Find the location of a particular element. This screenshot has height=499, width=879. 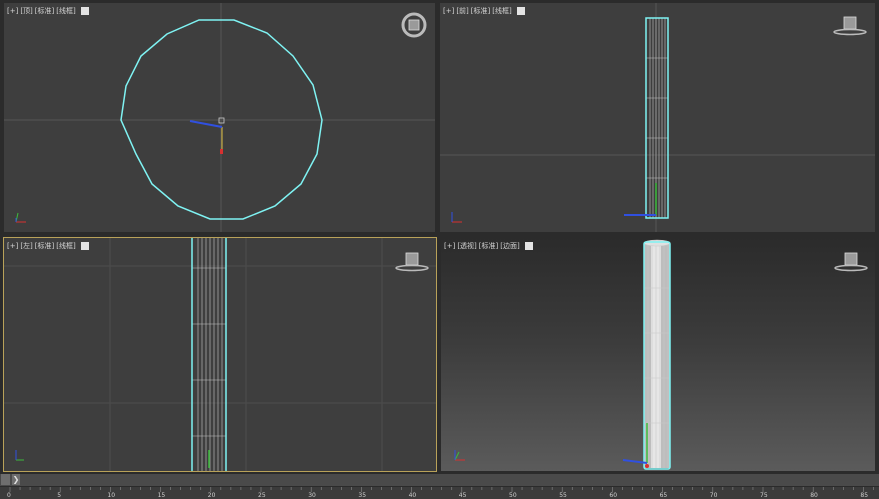

time-slider-handle is located at coordinates (5, 479).